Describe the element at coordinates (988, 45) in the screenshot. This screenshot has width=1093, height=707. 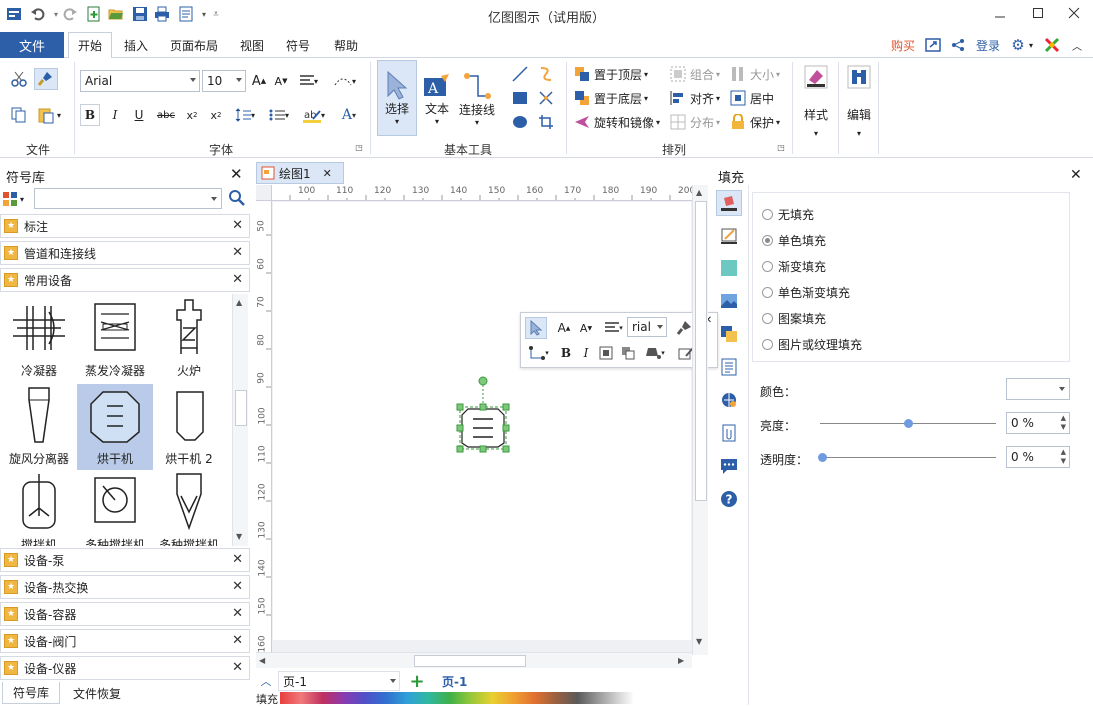
I see `login-link: 登录` at that location.